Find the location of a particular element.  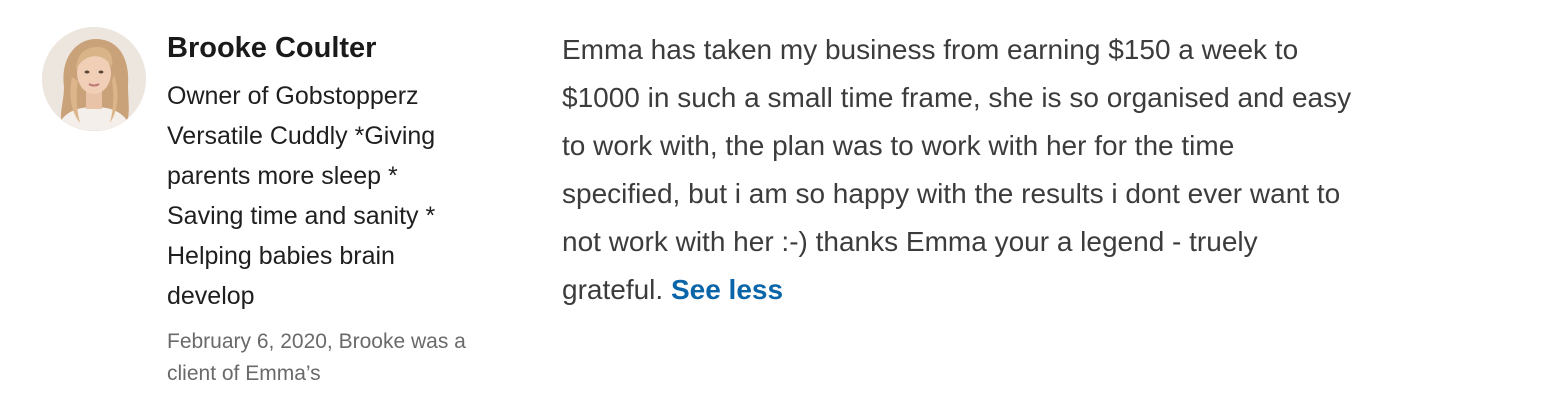

profile-photo-icon is located at coordinates (94, 79).